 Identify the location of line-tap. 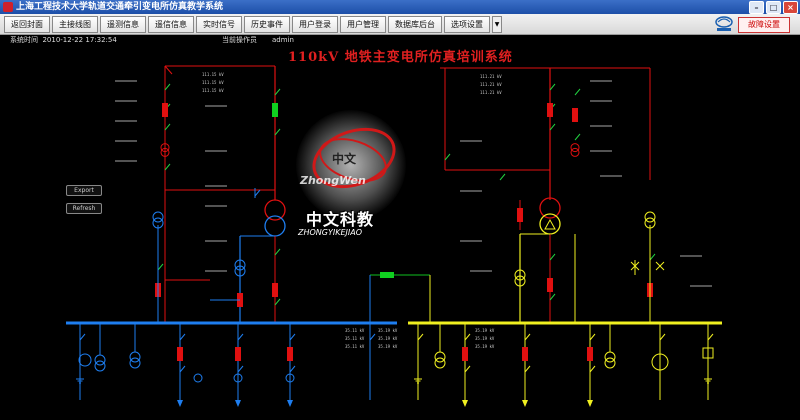
(168, 70).